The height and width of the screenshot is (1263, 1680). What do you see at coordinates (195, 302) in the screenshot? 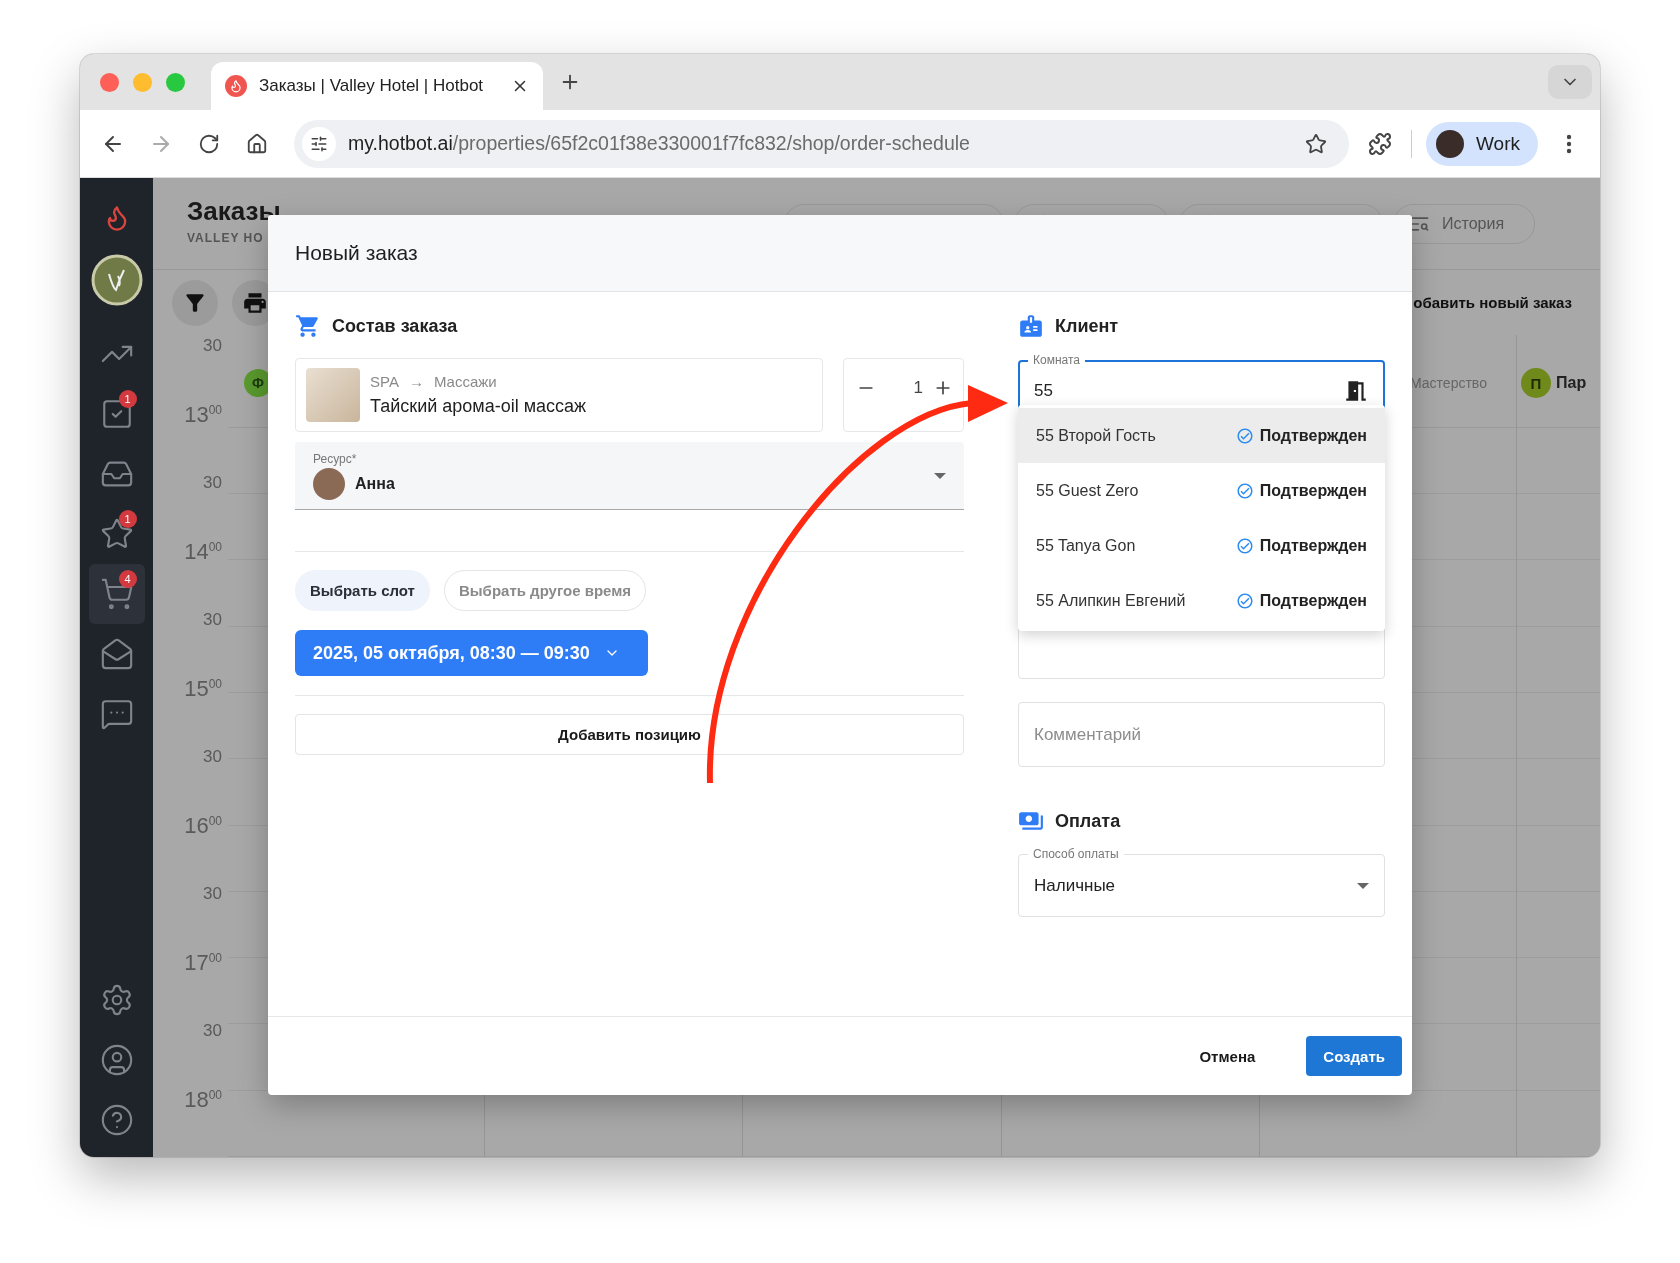
I see `filter-button` at bounding box center [195, 302].